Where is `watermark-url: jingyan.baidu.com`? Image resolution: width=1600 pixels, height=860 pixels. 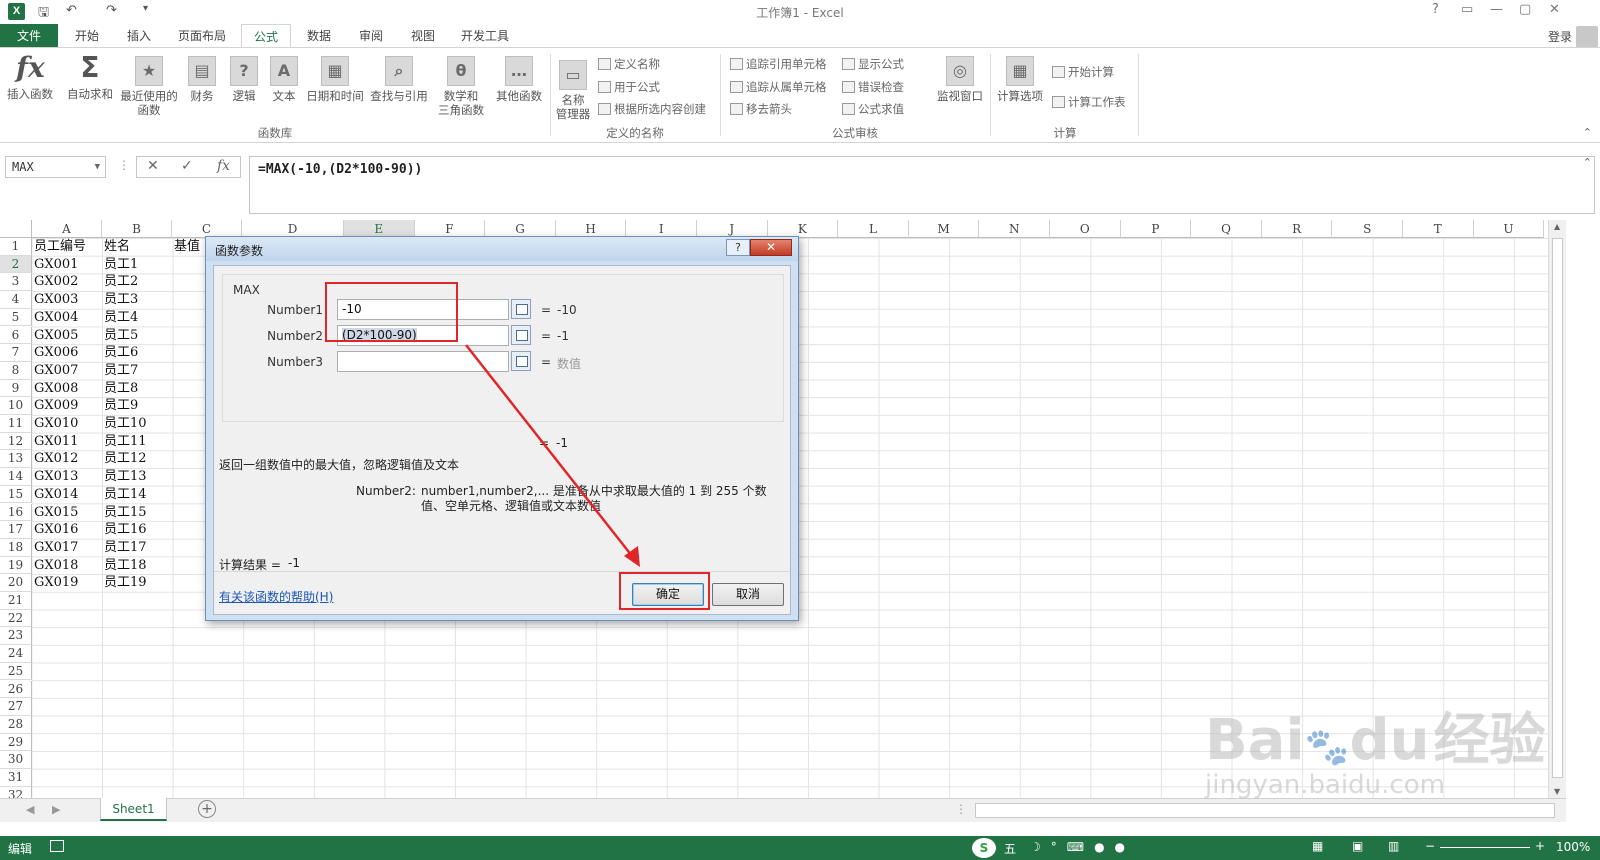 watermark-url: jingyan.baidu.com is located at coordinates (1325, 785).